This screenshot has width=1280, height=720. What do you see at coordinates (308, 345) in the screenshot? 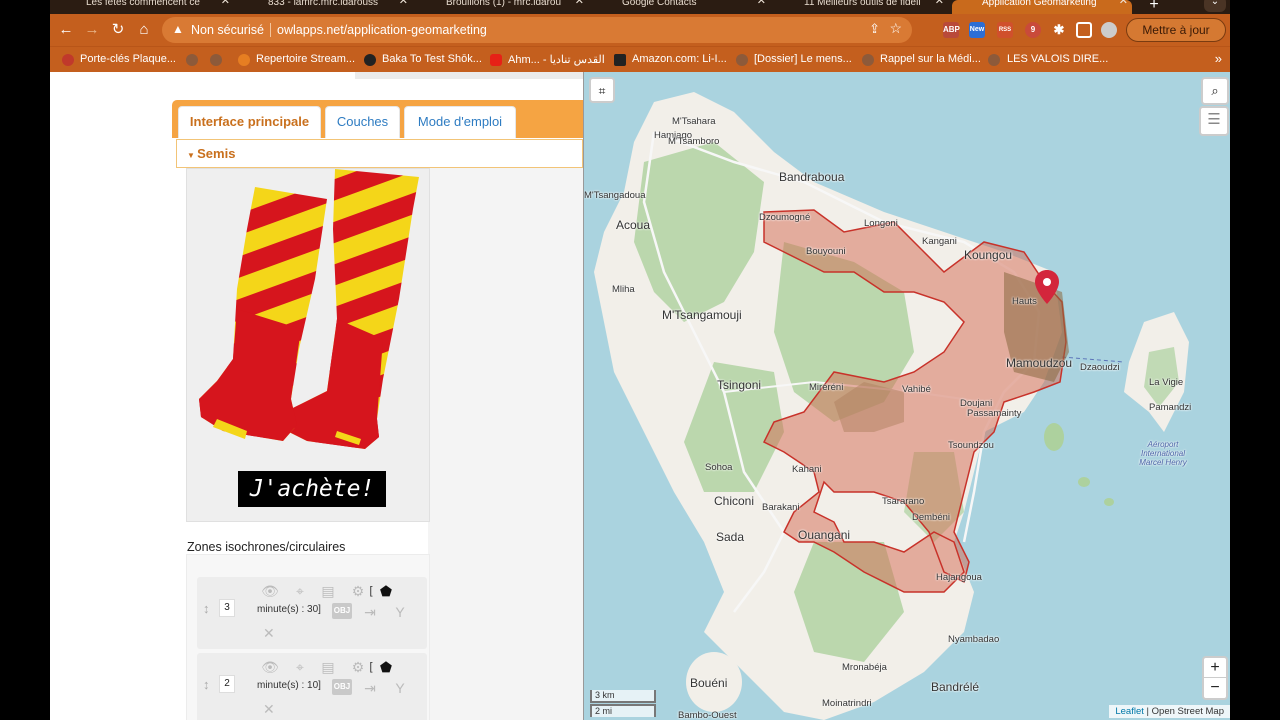
I see `ad-banner: J'achète!` at bounding box center [308, 345].